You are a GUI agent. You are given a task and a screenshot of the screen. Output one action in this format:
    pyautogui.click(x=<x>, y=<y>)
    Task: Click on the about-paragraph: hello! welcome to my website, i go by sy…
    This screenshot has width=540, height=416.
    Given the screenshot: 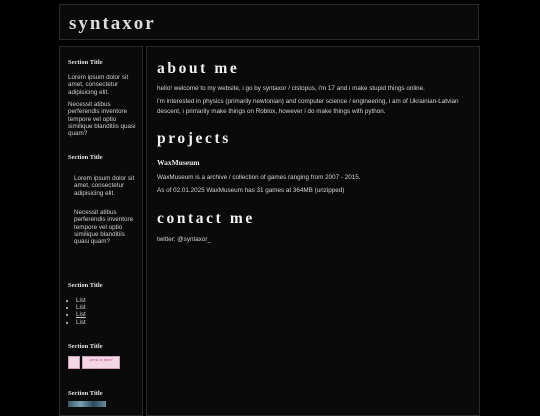 What is the action you would take?
    pyautogui.click(x=291, y=88)
    